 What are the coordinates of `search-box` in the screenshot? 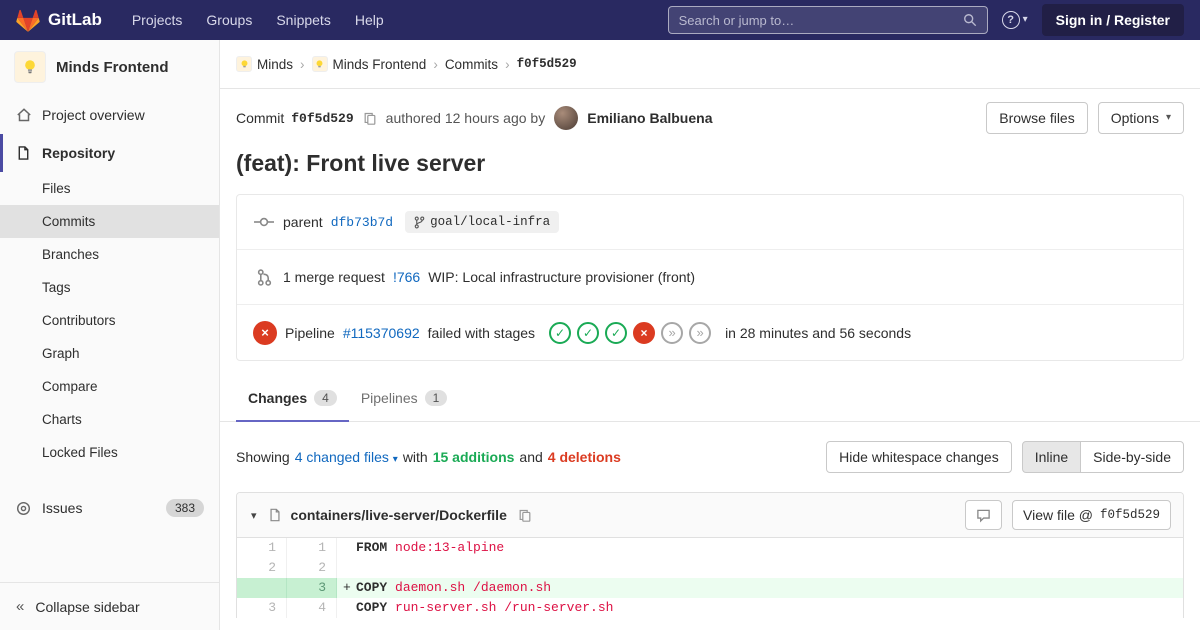 It's located at (827, 20).